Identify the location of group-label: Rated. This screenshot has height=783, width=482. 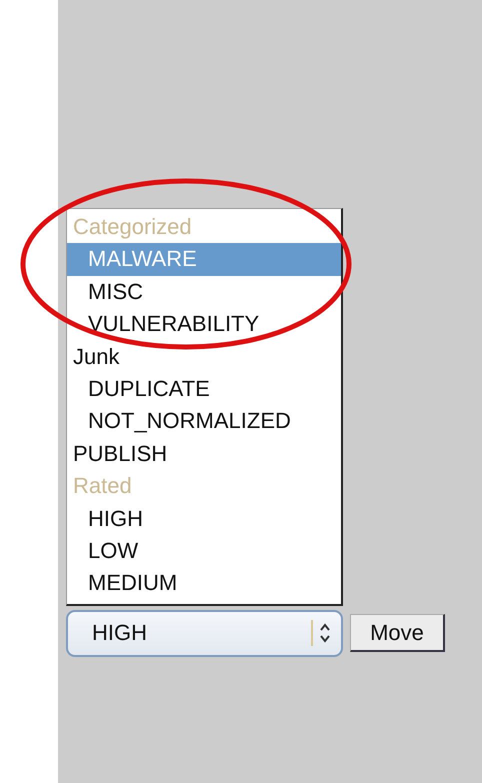
(102, 486).